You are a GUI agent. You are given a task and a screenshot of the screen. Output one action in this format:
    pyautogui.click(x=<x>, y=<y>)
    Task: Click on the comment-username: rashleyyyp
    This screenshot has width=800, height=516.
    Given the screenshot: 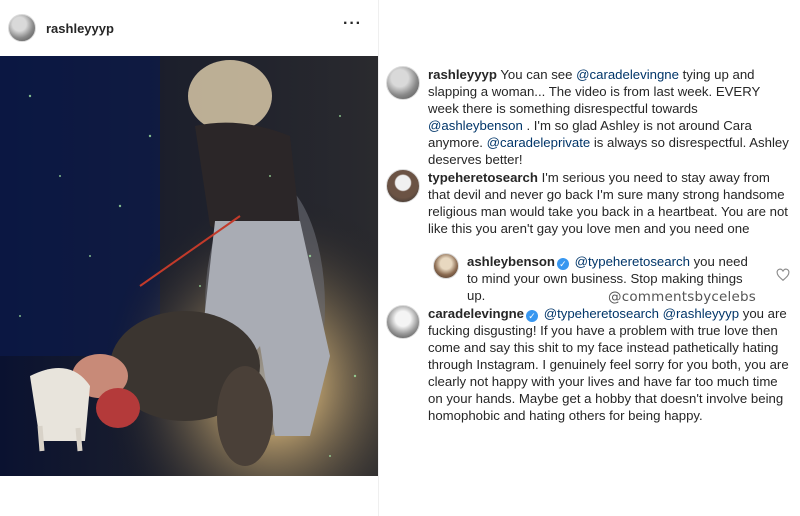 What is the action you would take?
    pyautogui.click(x=462, y=74)
    